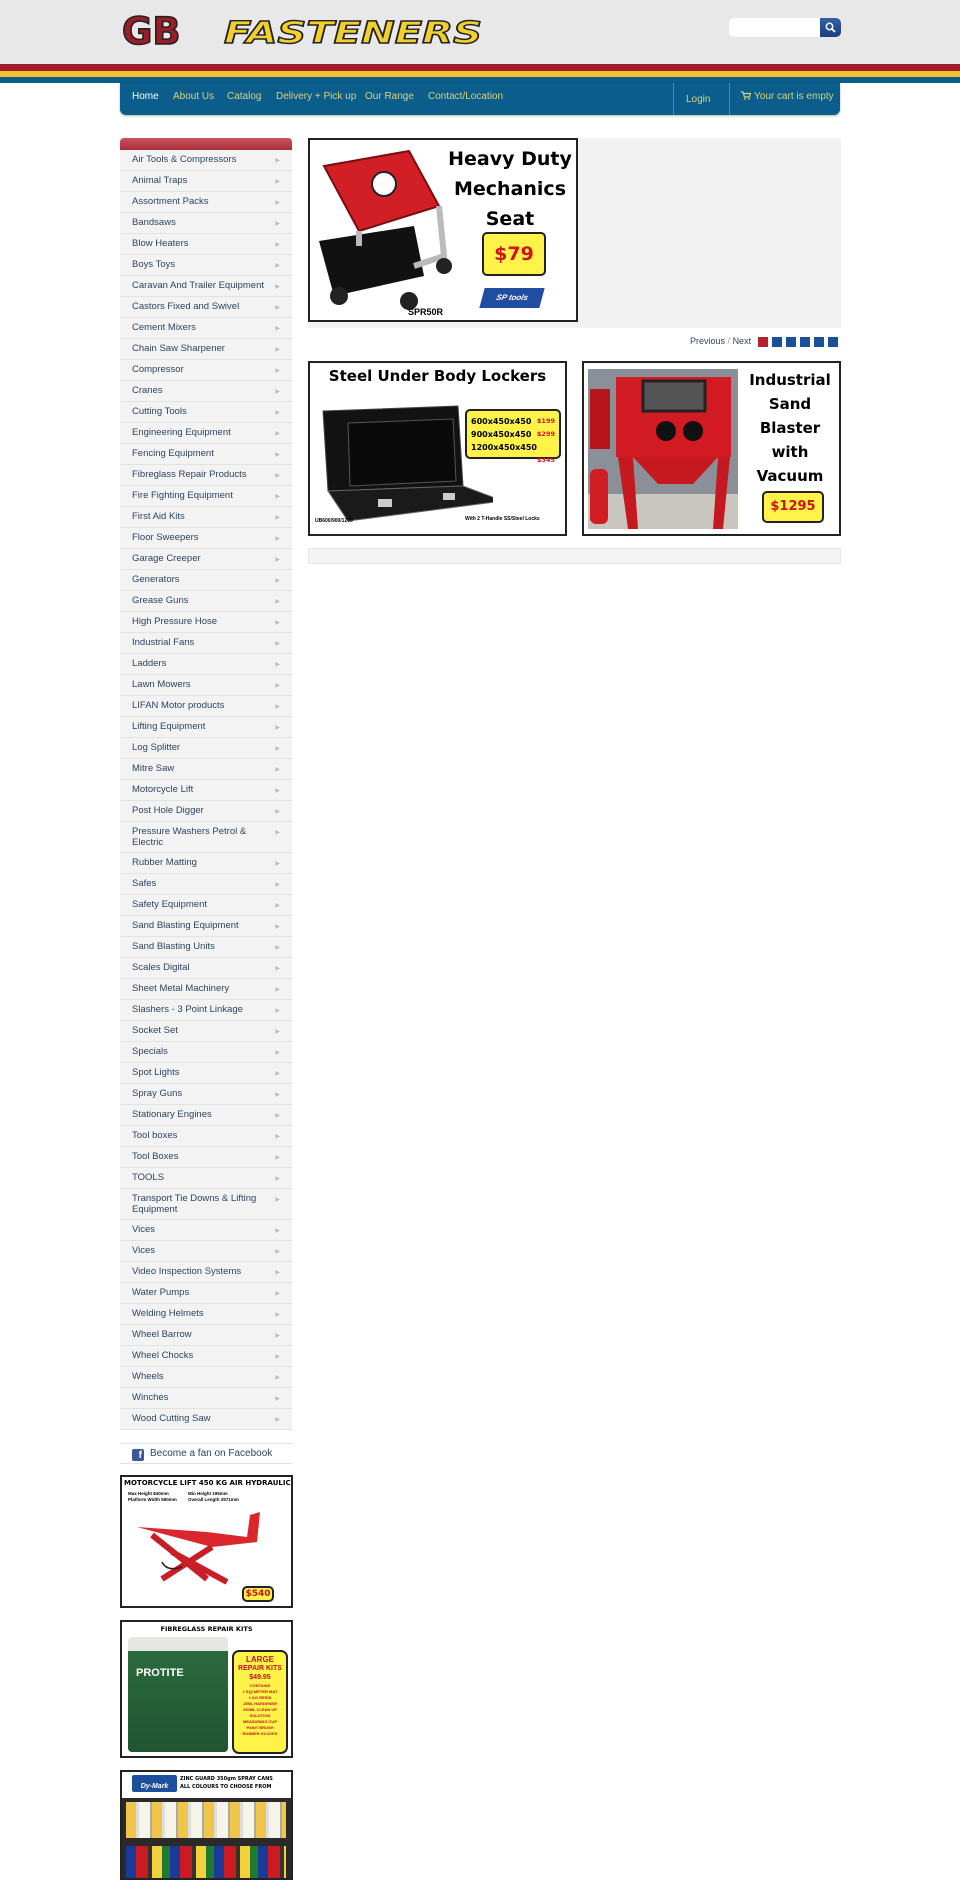 The width and height of the screenshot is (960, 1880). Describe the element at coordinates (206, 1010) in the screenshot. I see `category-item: Slashers - 3 Point Linkage ▶` at that location.